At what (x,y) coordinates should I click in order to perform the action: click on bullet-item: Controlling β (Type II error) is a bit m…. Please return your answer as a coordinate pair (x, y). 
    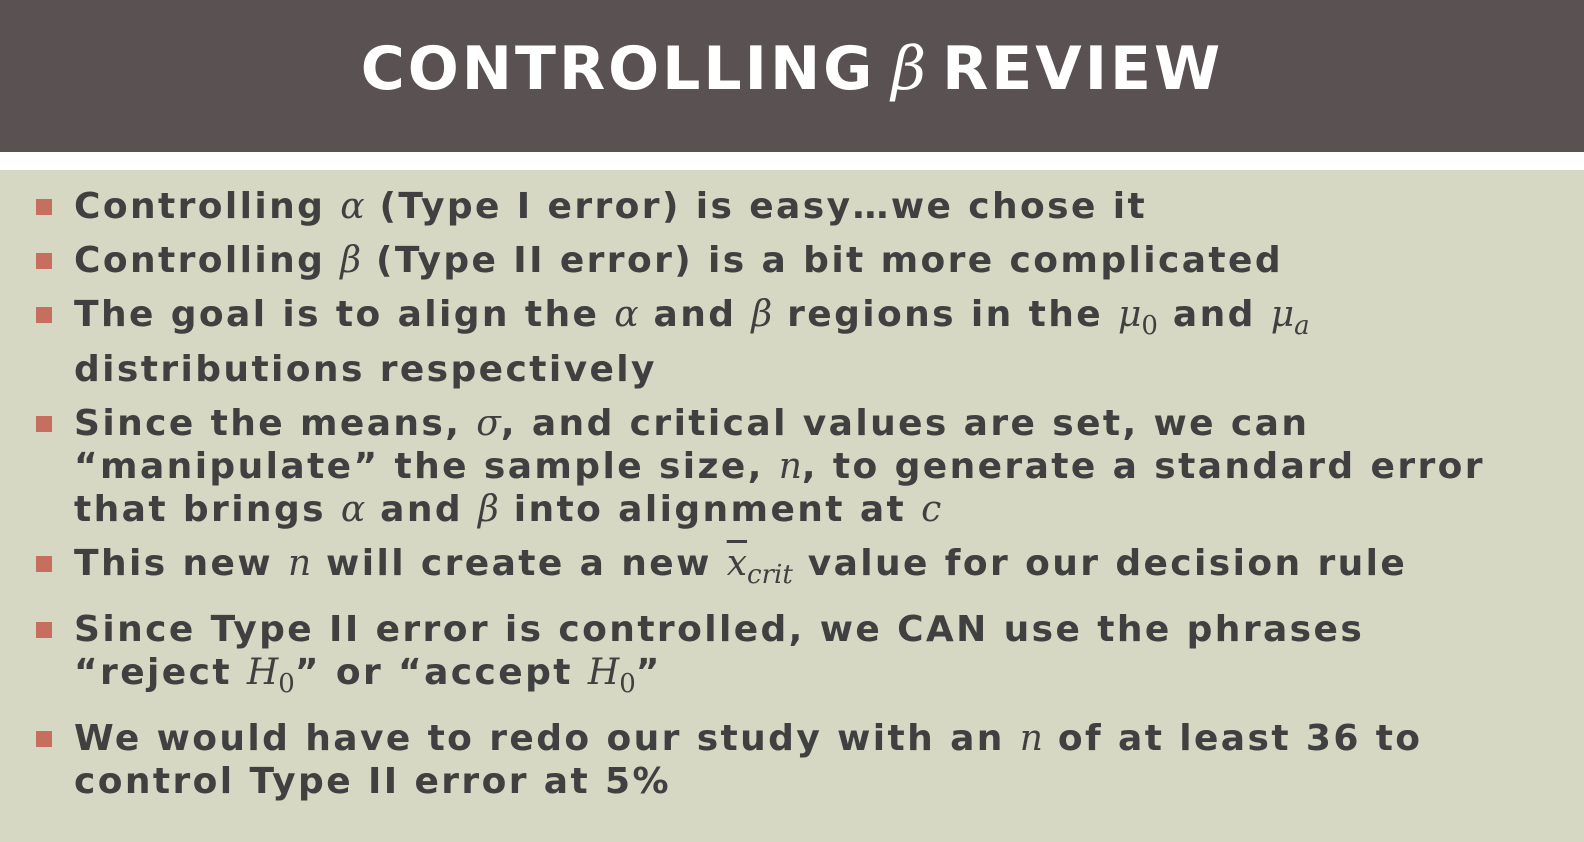
    Looking at the image, I should click on (792, 260).